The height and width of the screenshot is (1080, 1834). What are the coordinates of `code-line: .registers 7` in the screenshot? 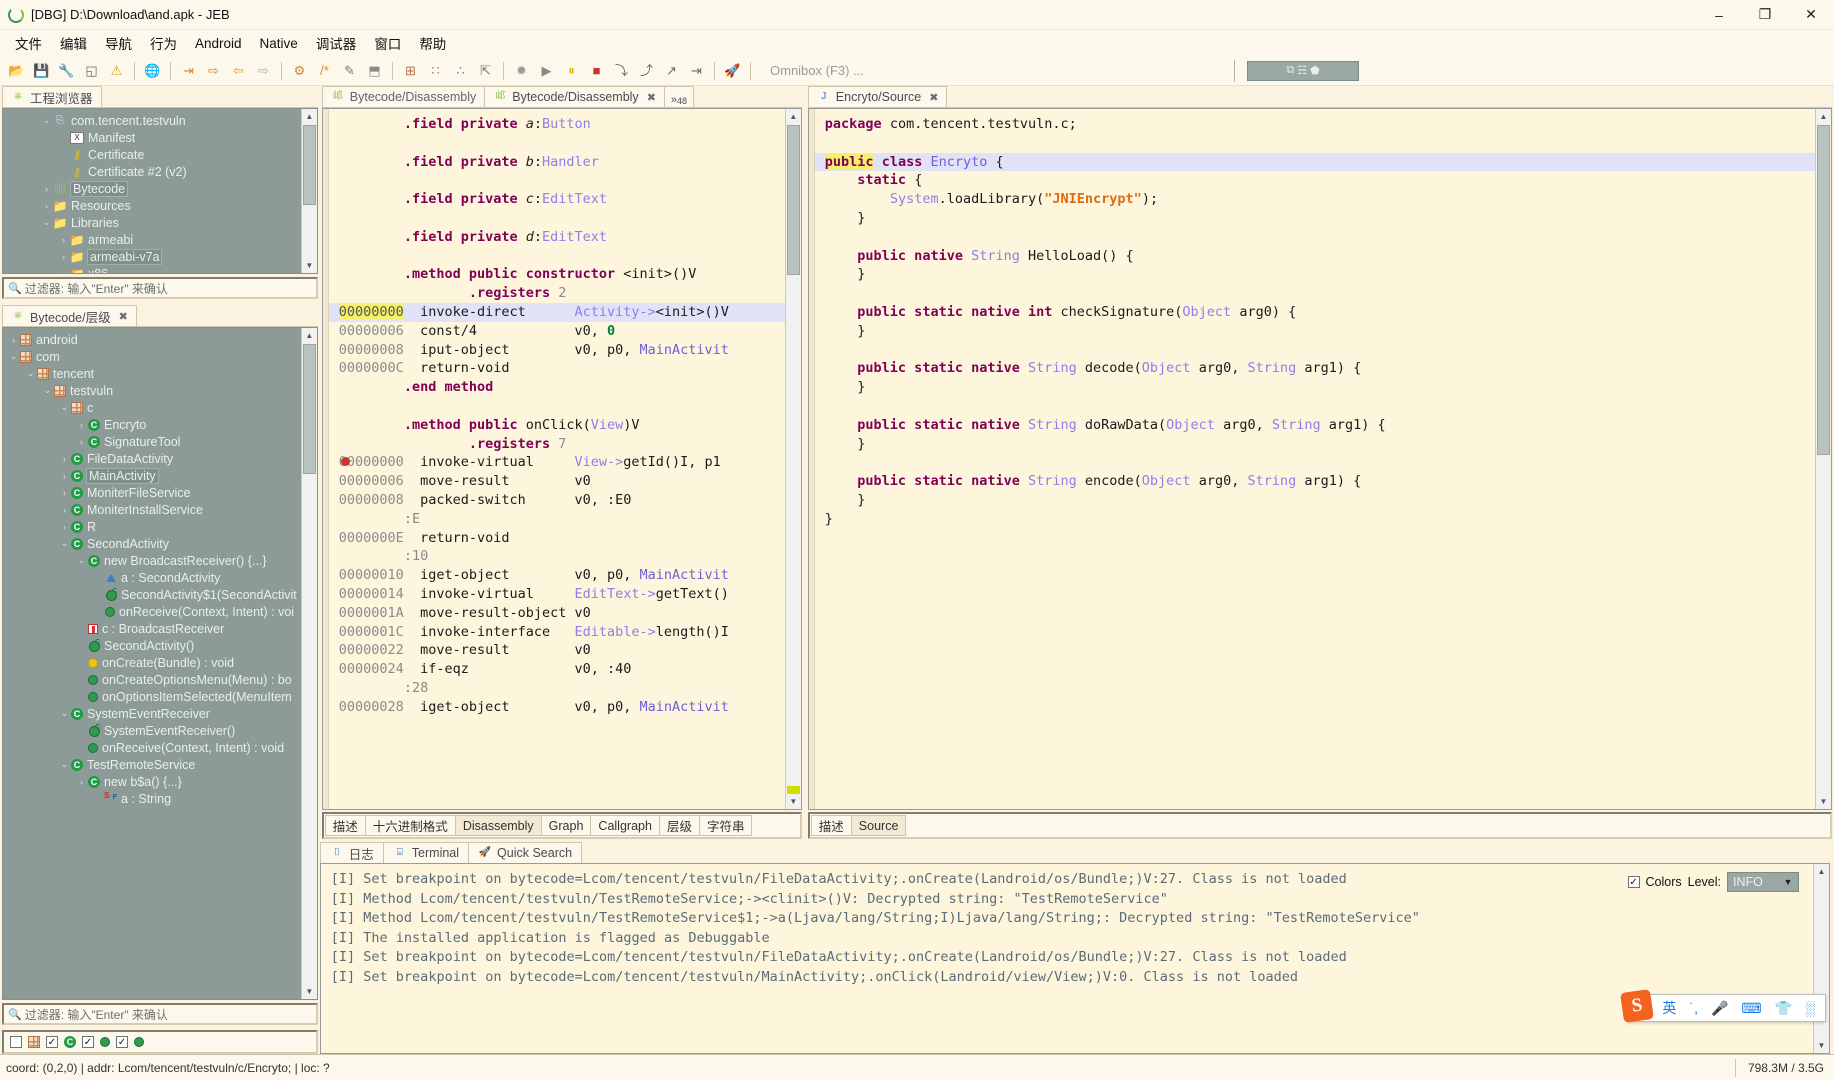 It's located at (557, 444).